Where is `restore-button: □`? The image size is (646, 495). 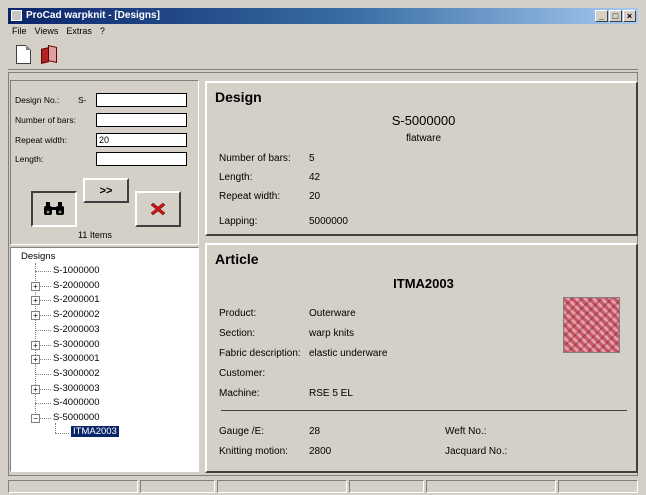
restore-button: □ is located at coordinates (615, 16).